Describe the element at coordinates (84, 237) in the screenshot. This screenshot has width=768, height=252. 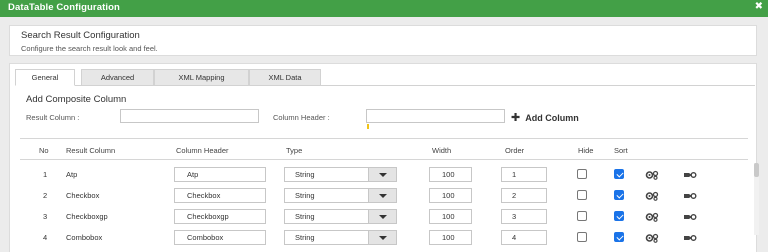
I see `result-column-cell: Combobox` at that location.